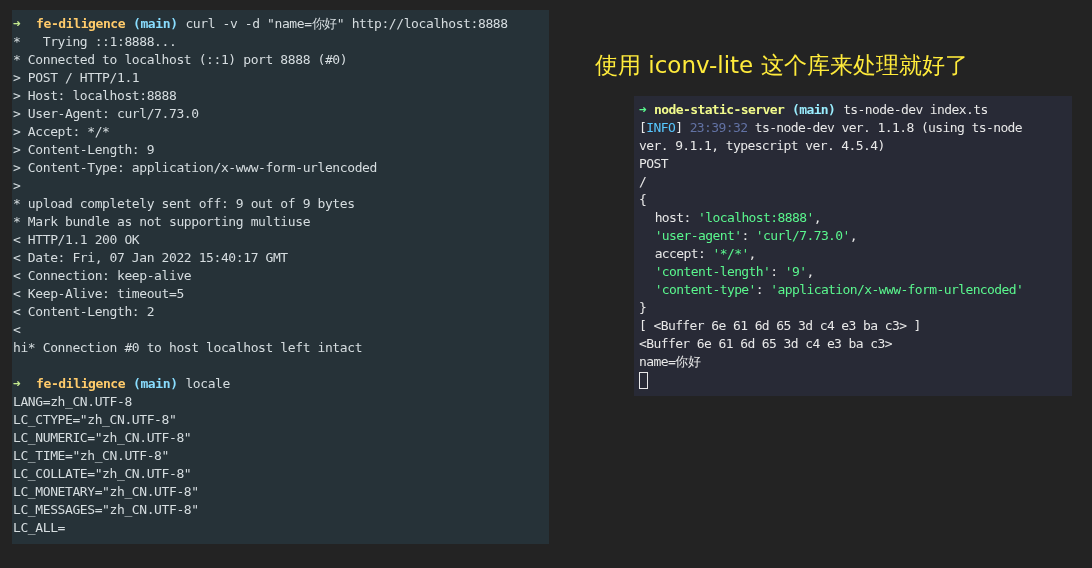  What do you see at coordinates (719, 110) in the screenshot?
I see `directory-name: node-static-server` at bounding box center [719, 110].